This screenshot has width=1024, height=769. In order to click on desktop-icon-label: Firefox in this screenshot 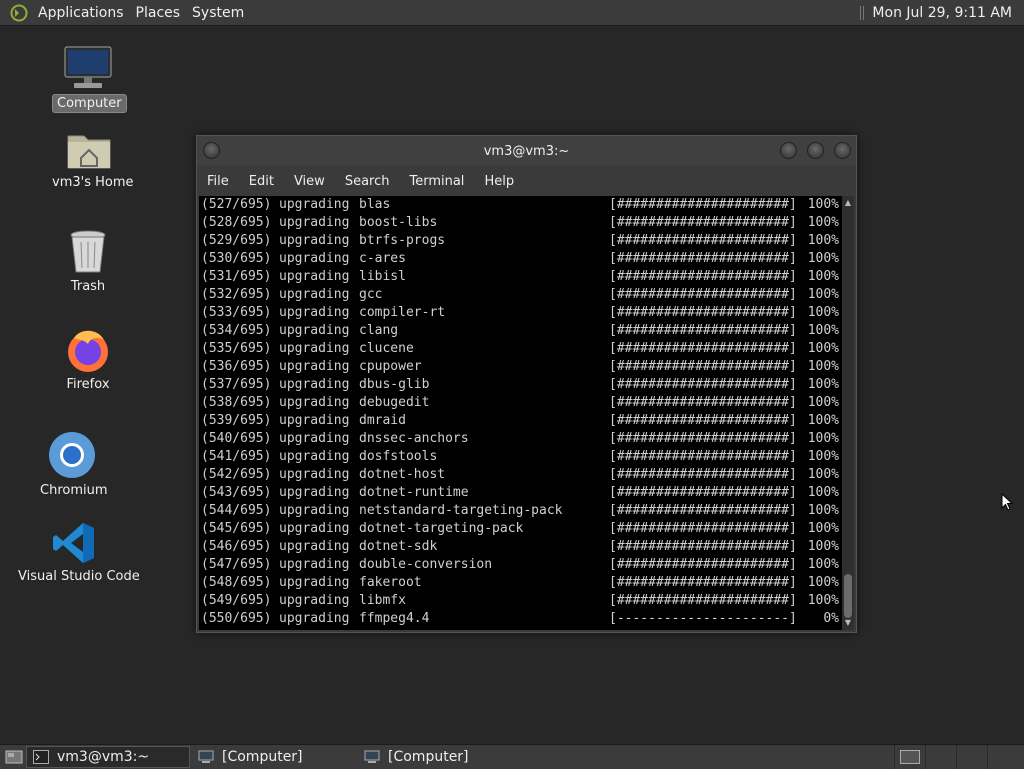, I will do `click(88, 384)`.